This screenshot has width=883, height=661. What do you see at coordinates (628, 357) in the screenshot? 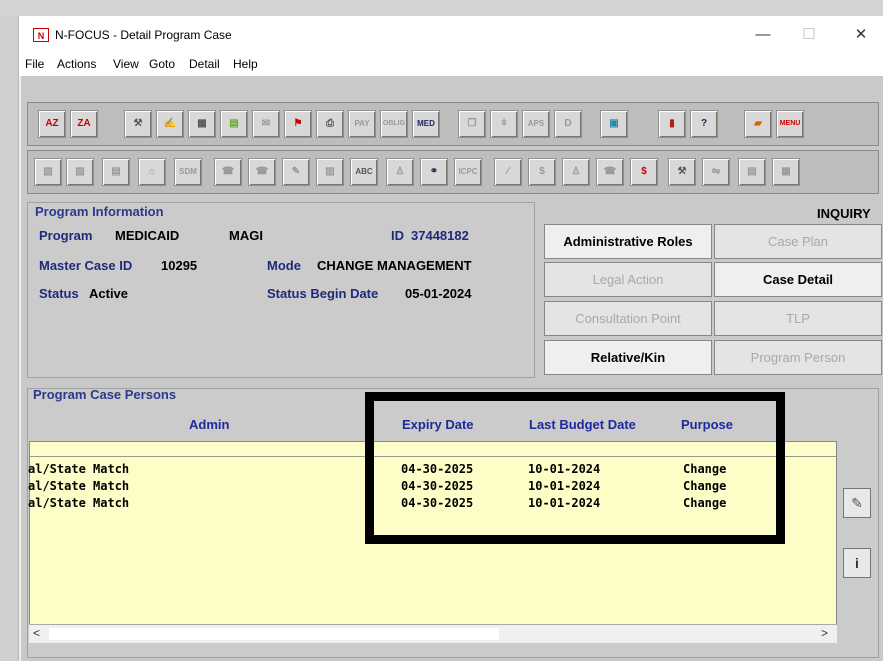
I see `relative-kin-button: Relative/Kin` at bounding box center [628, 357].